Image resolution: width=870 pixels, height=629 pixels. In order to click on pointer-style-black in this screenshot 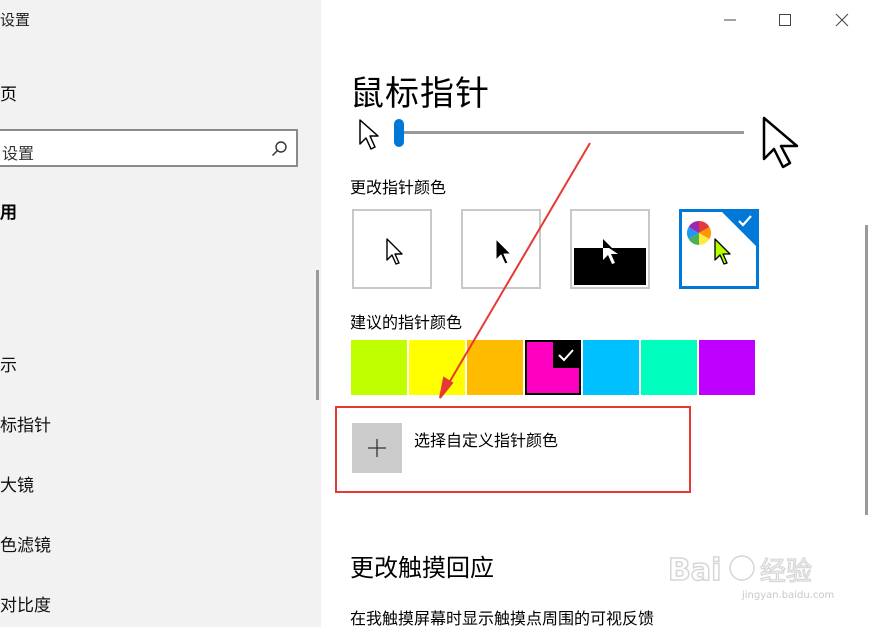, I will do `click(501, 249)`.